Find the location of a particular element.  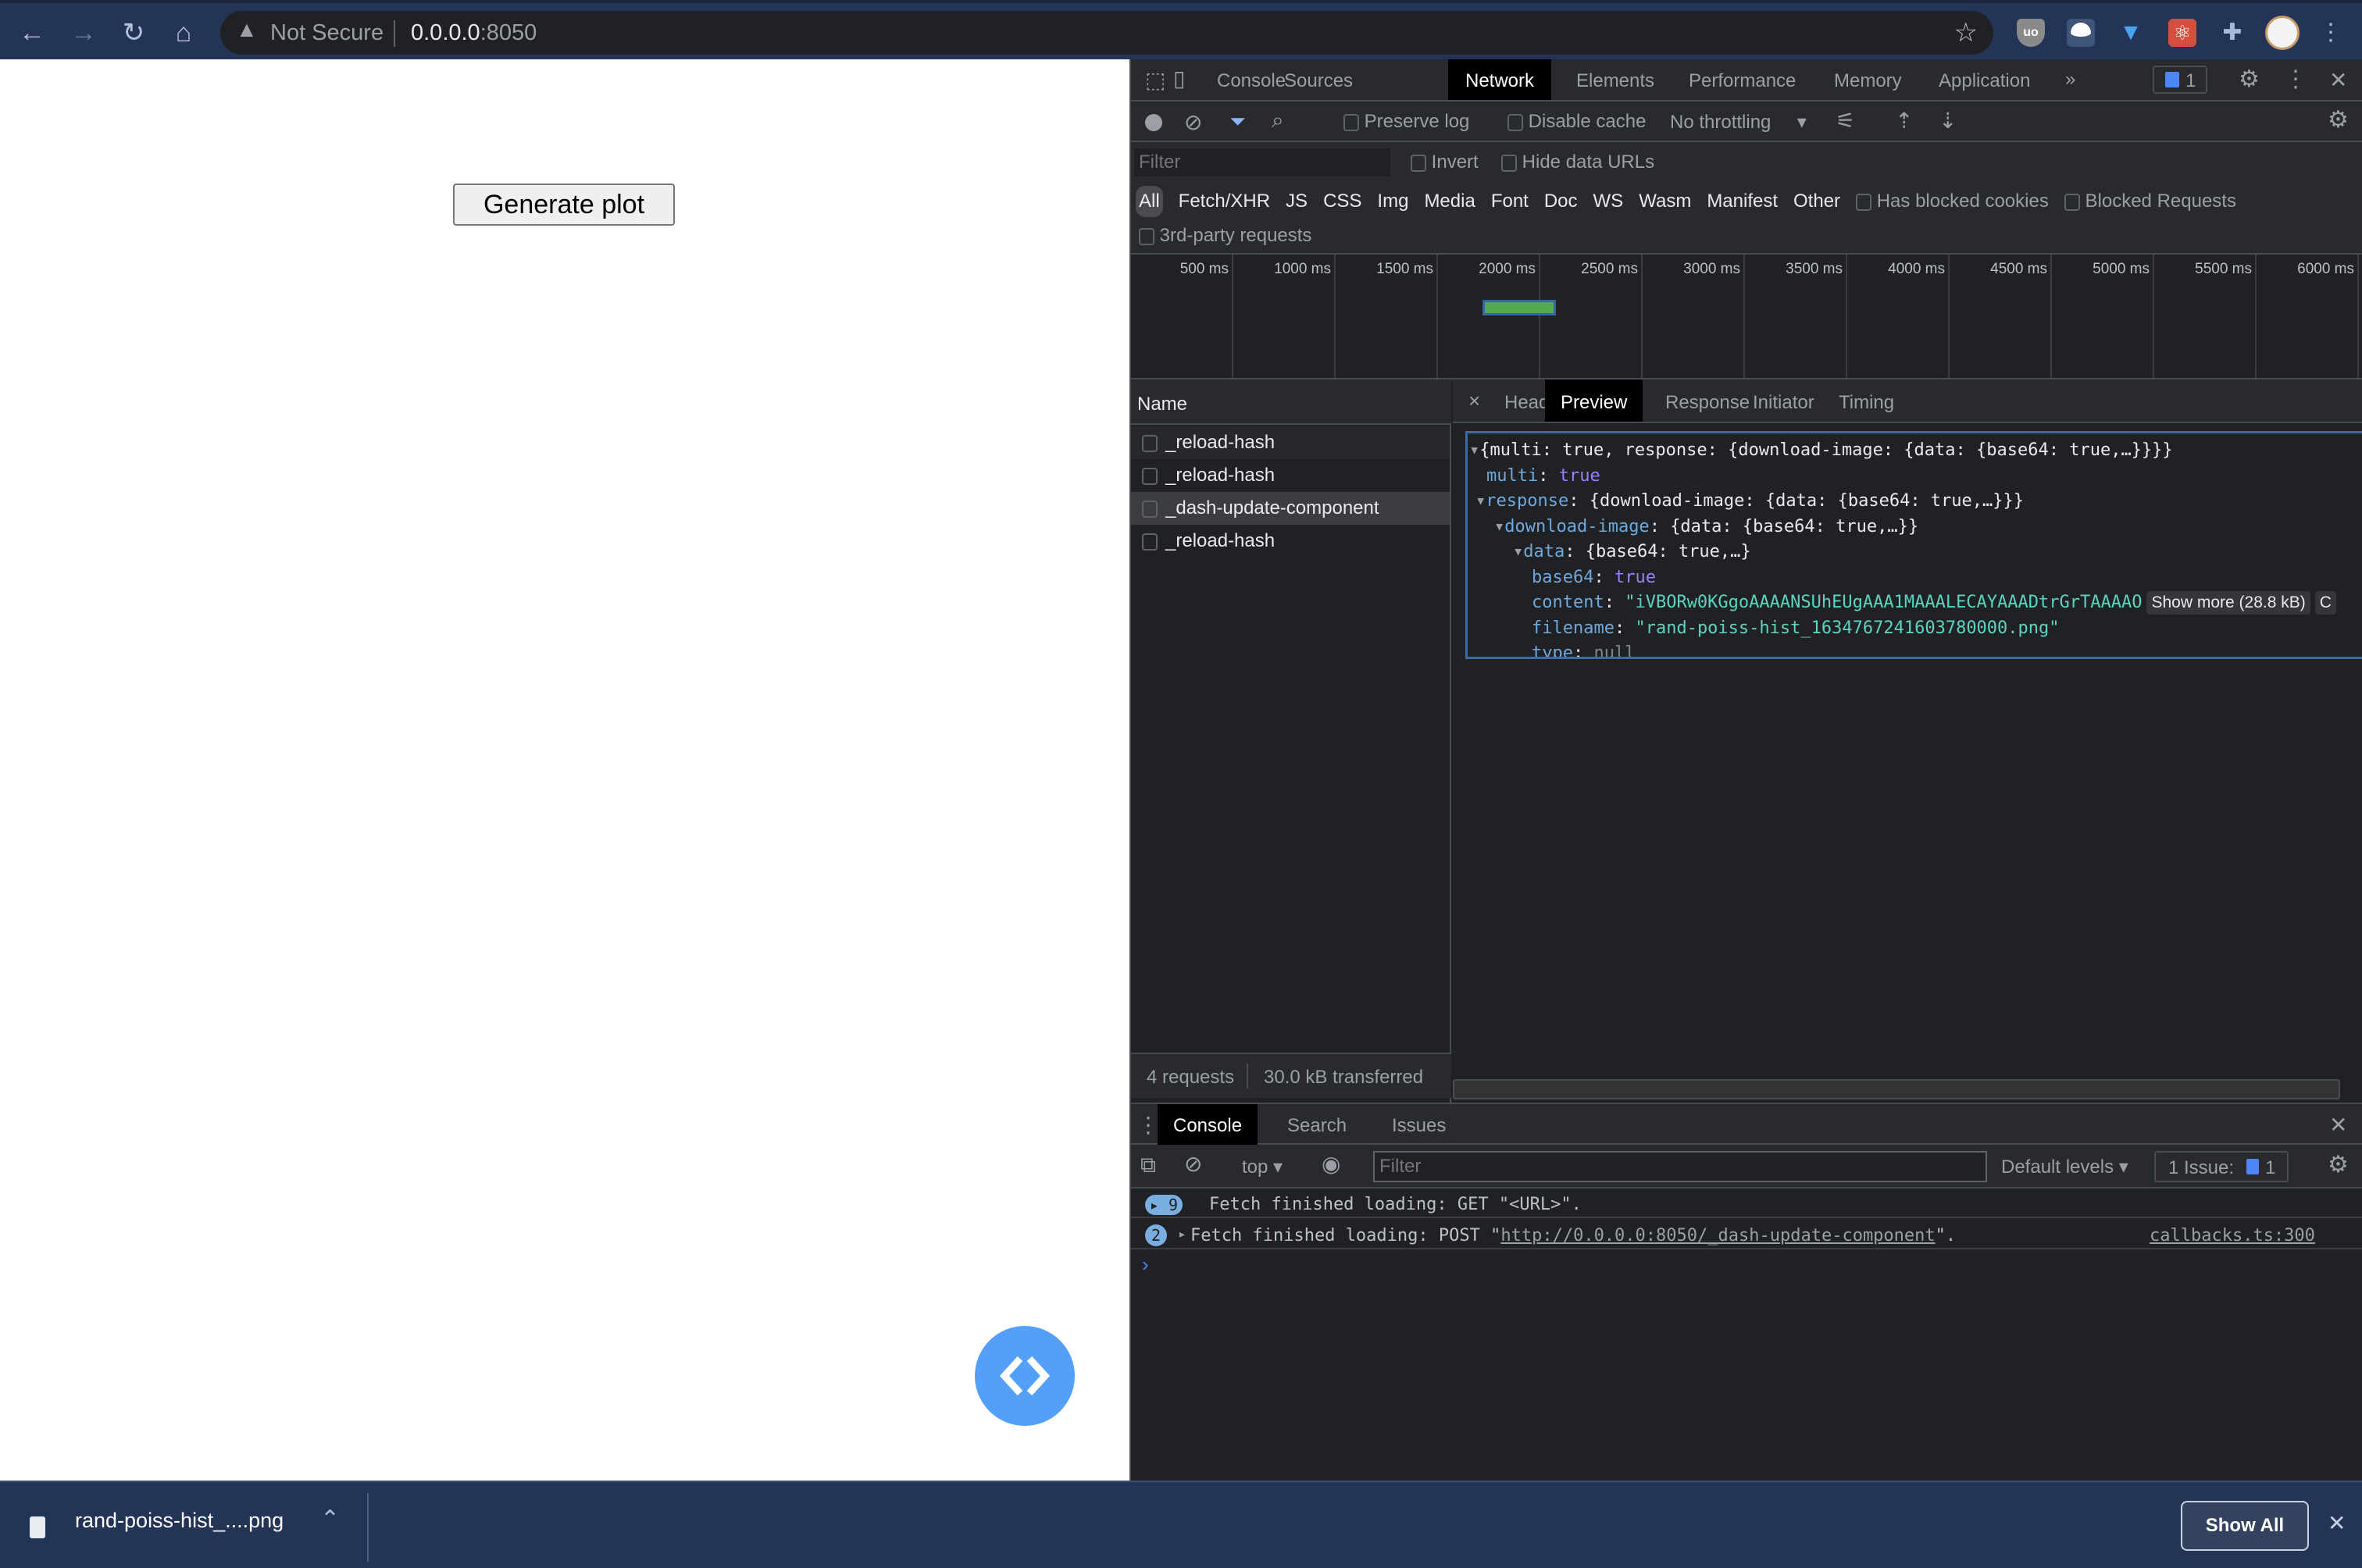

tab-elements: Elements is located at coordinates (1615, 81).